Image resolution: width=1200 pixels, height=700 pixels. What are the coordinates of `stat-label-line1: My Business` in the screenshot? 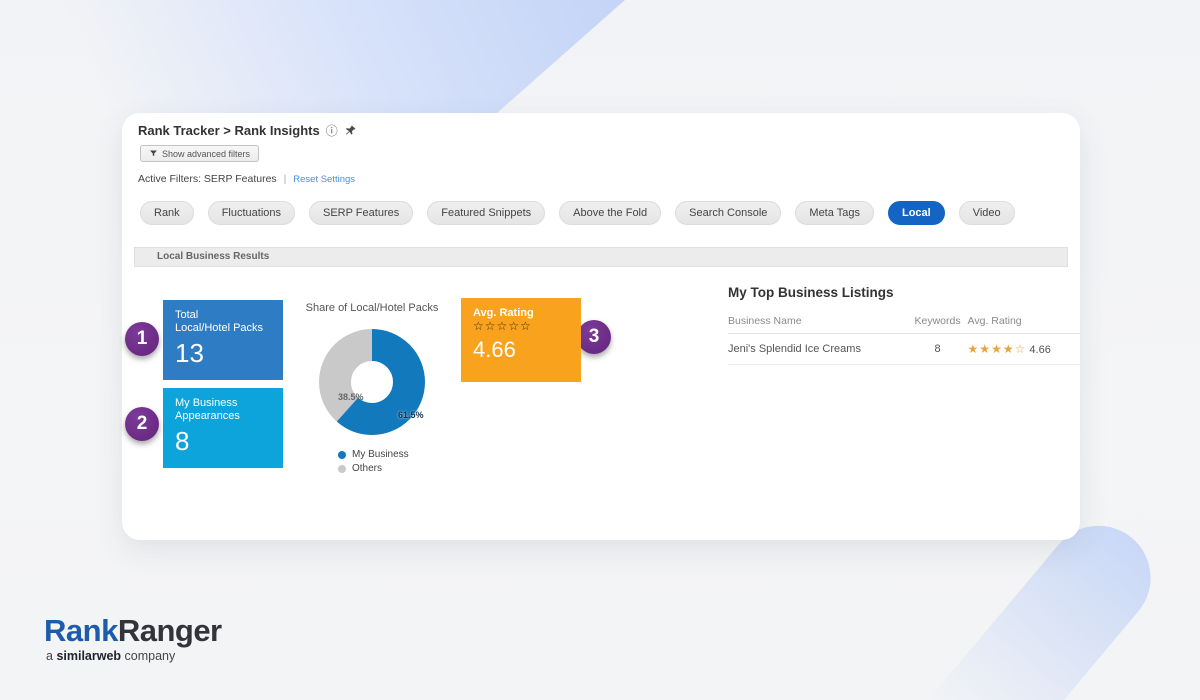 It's located at (206, 403).